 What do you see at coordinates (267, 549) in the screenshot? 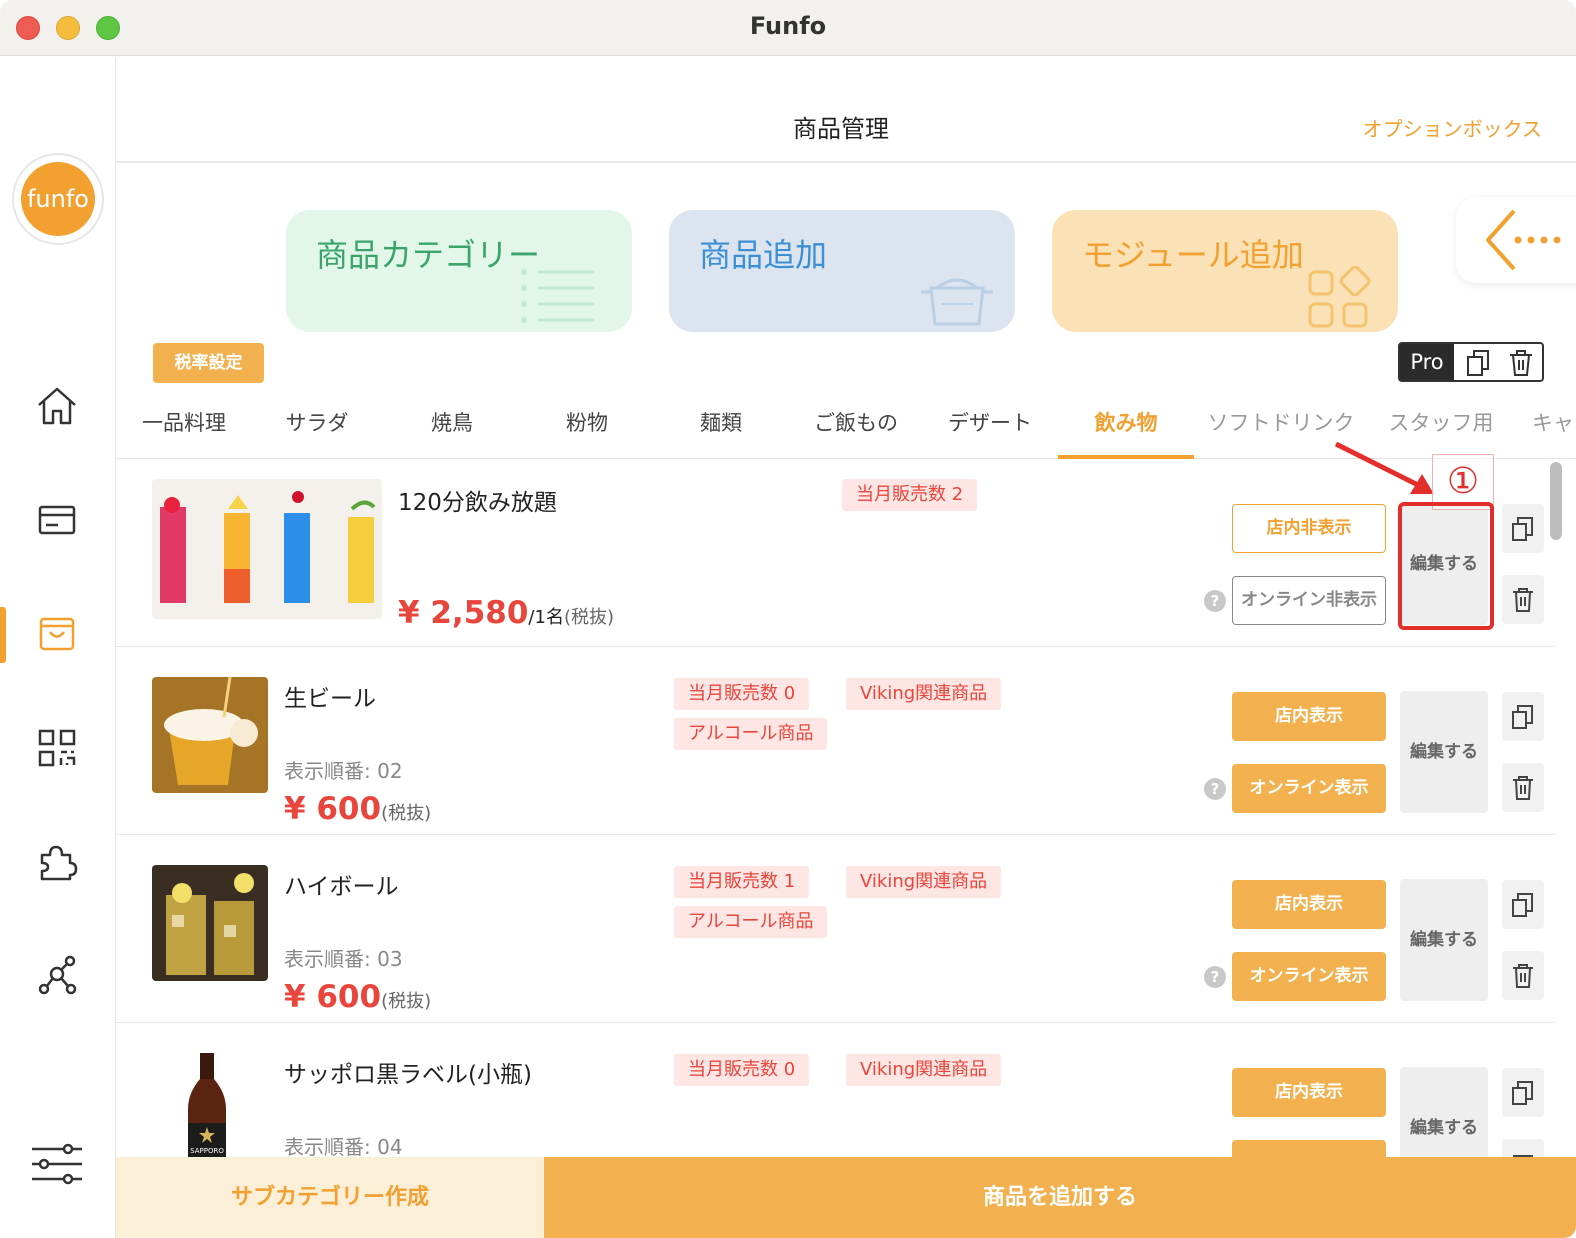
I see `drinks-photo` at bounding box center [267, 549].